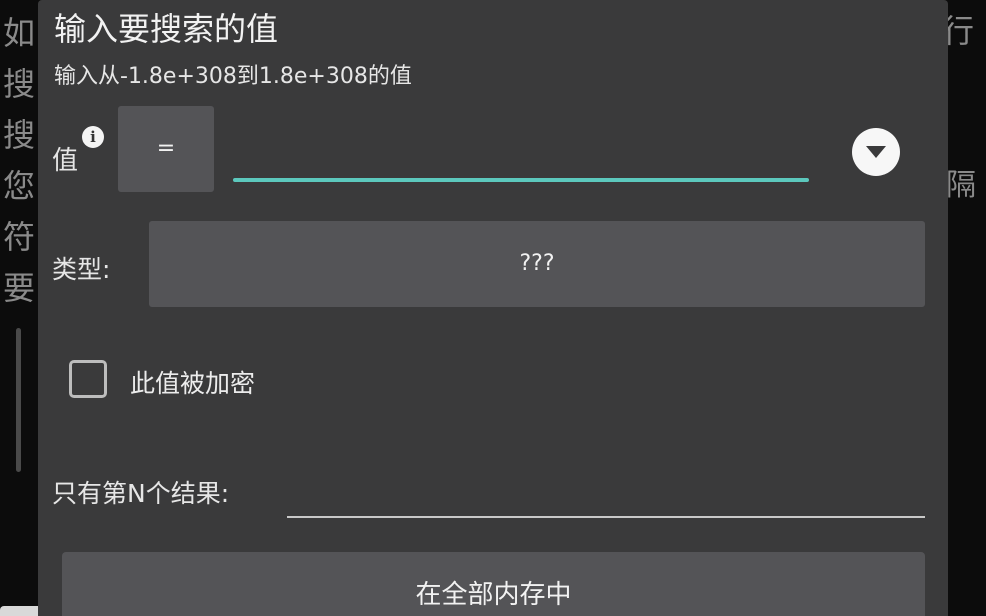 The image size is (986, 616). Describe the element at coordinates (19, 161) in the screenshot. I see `background-text-column: 如 搜 搜 您 符 要` at that location.